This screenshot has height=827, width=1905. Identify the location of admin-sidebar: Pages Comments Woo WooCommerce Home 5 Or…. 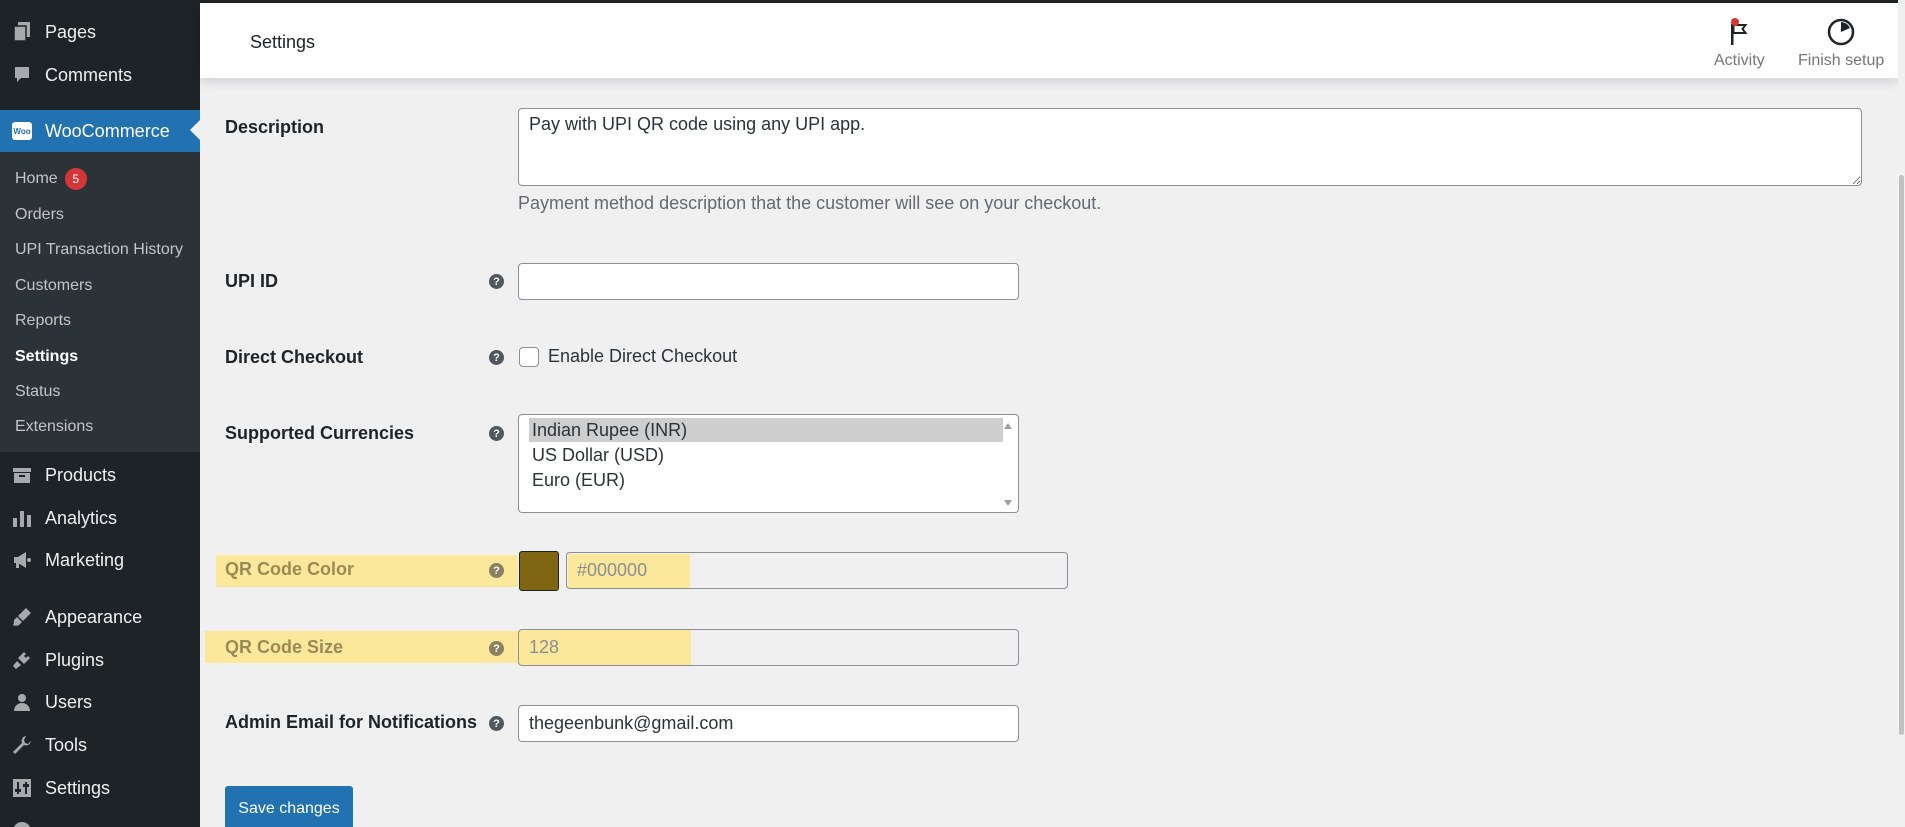
(100, 413).